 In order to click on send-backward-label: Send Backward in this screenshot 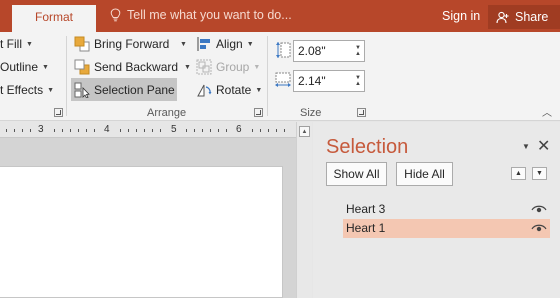, I will do `click(136, 67)`.